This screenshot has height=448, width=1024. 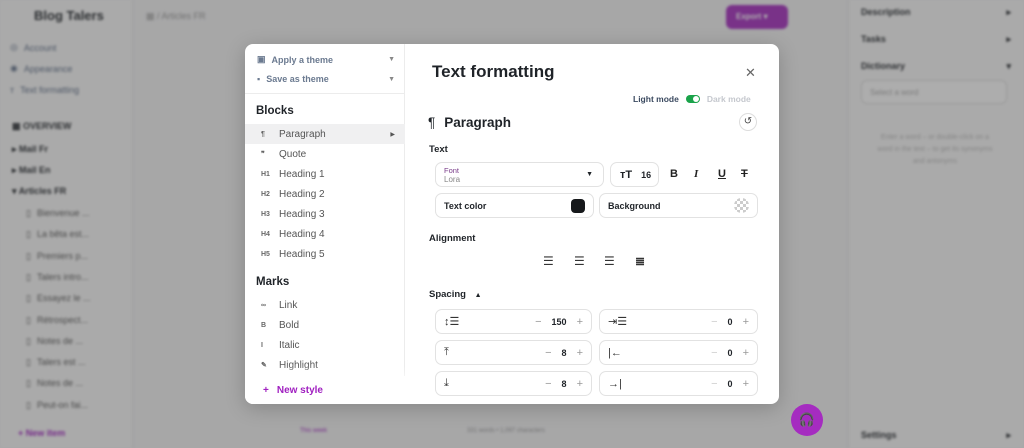 I want to click on line-height-stepper: ↕☰ −150 +, so click(x=513, y=321).